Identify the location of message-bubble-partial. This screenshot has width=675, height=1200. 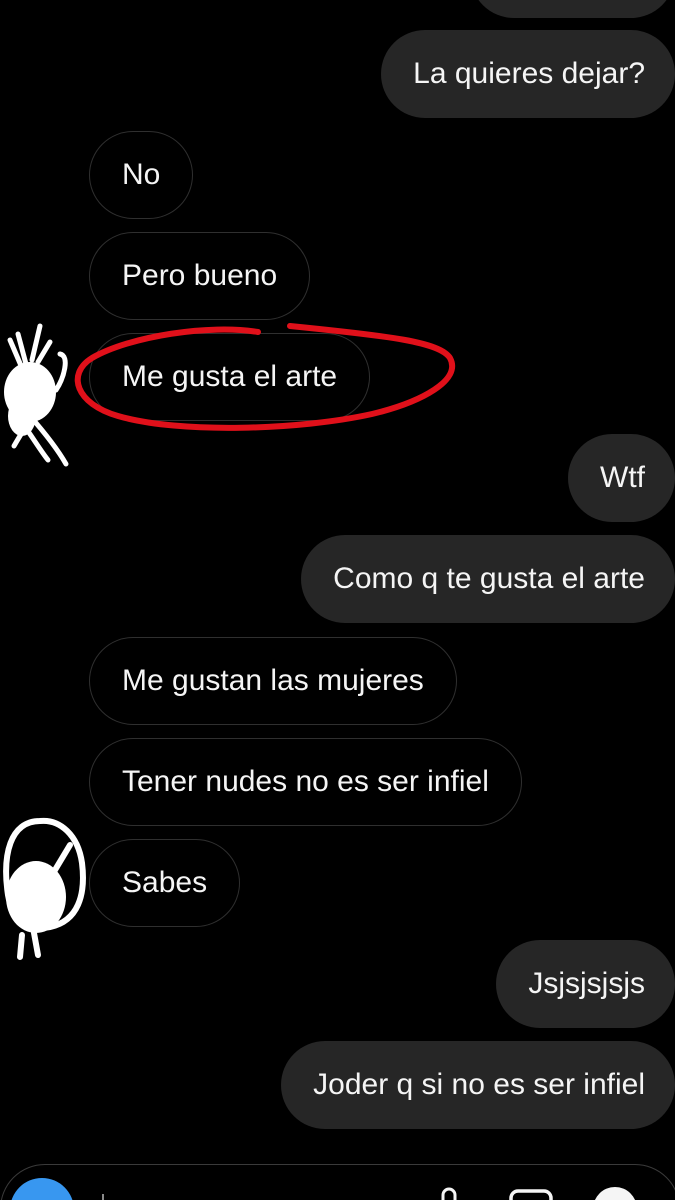
(572, 9).